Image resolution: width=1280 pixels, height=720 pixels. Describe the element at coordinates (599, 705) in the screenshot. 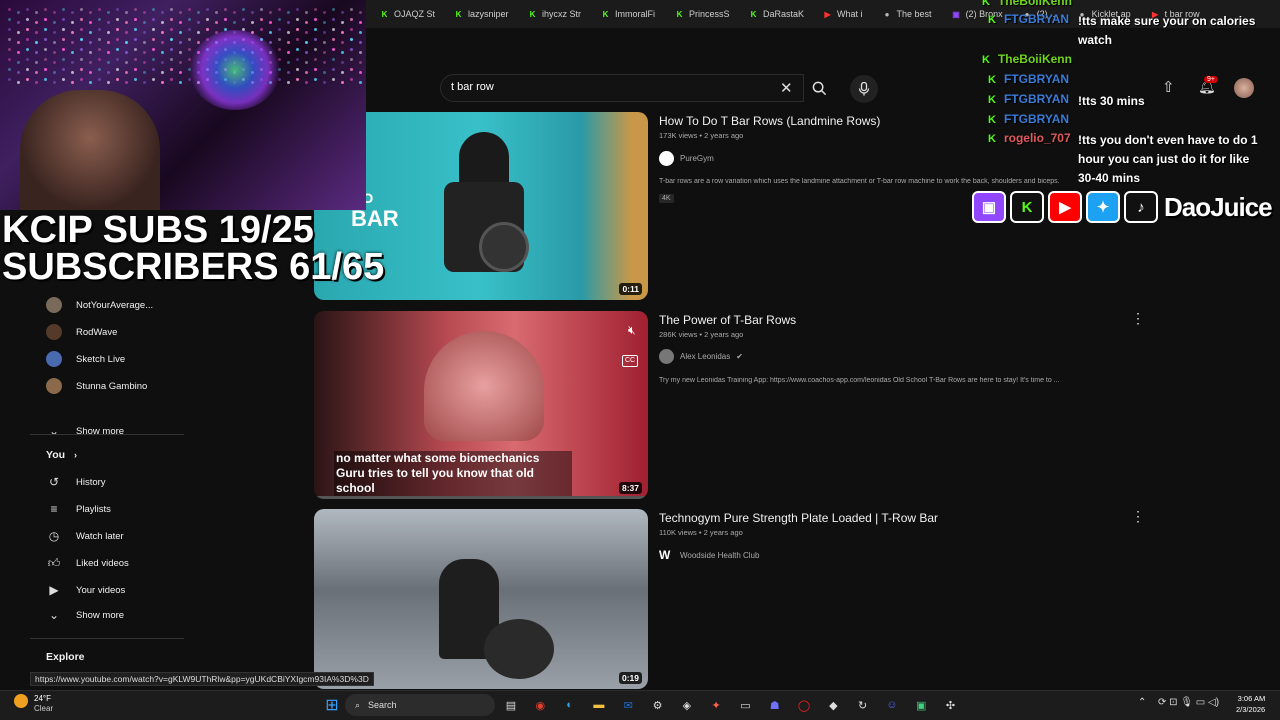

I see `folder-icon: ▬` at that location.